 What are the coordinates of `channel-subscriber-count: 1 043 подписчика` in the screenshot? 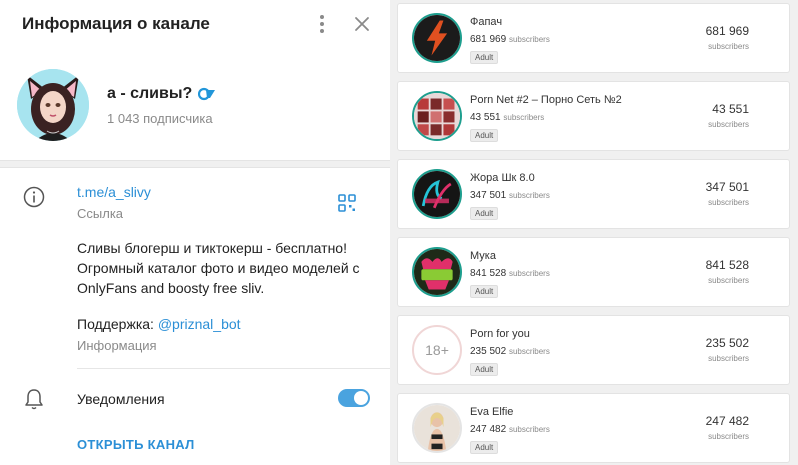 It's located at (160, 118).